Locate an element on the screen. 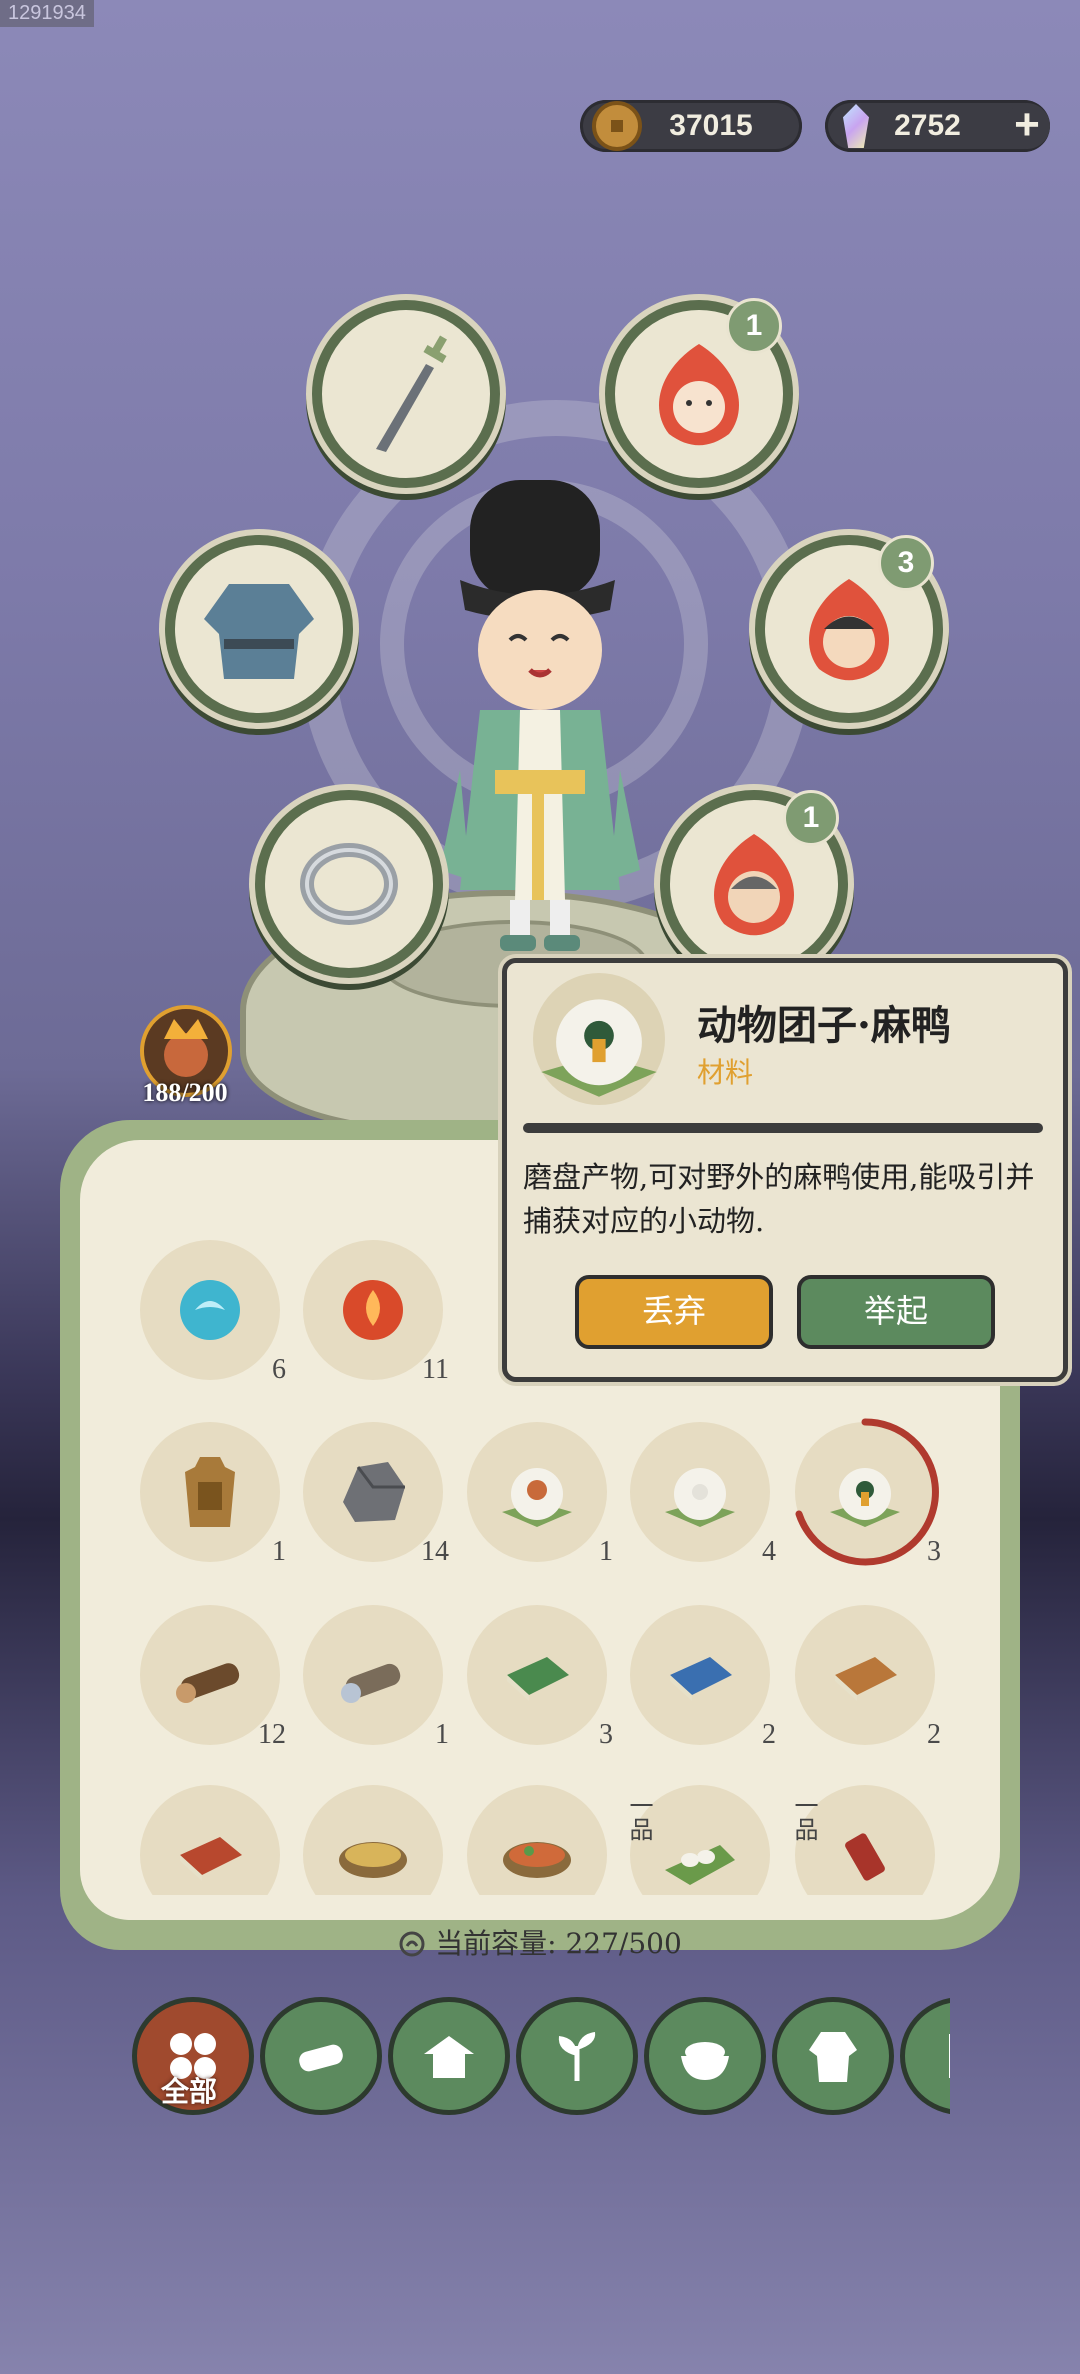  rice-bowl-icon is located at coordinates (705, 2061).